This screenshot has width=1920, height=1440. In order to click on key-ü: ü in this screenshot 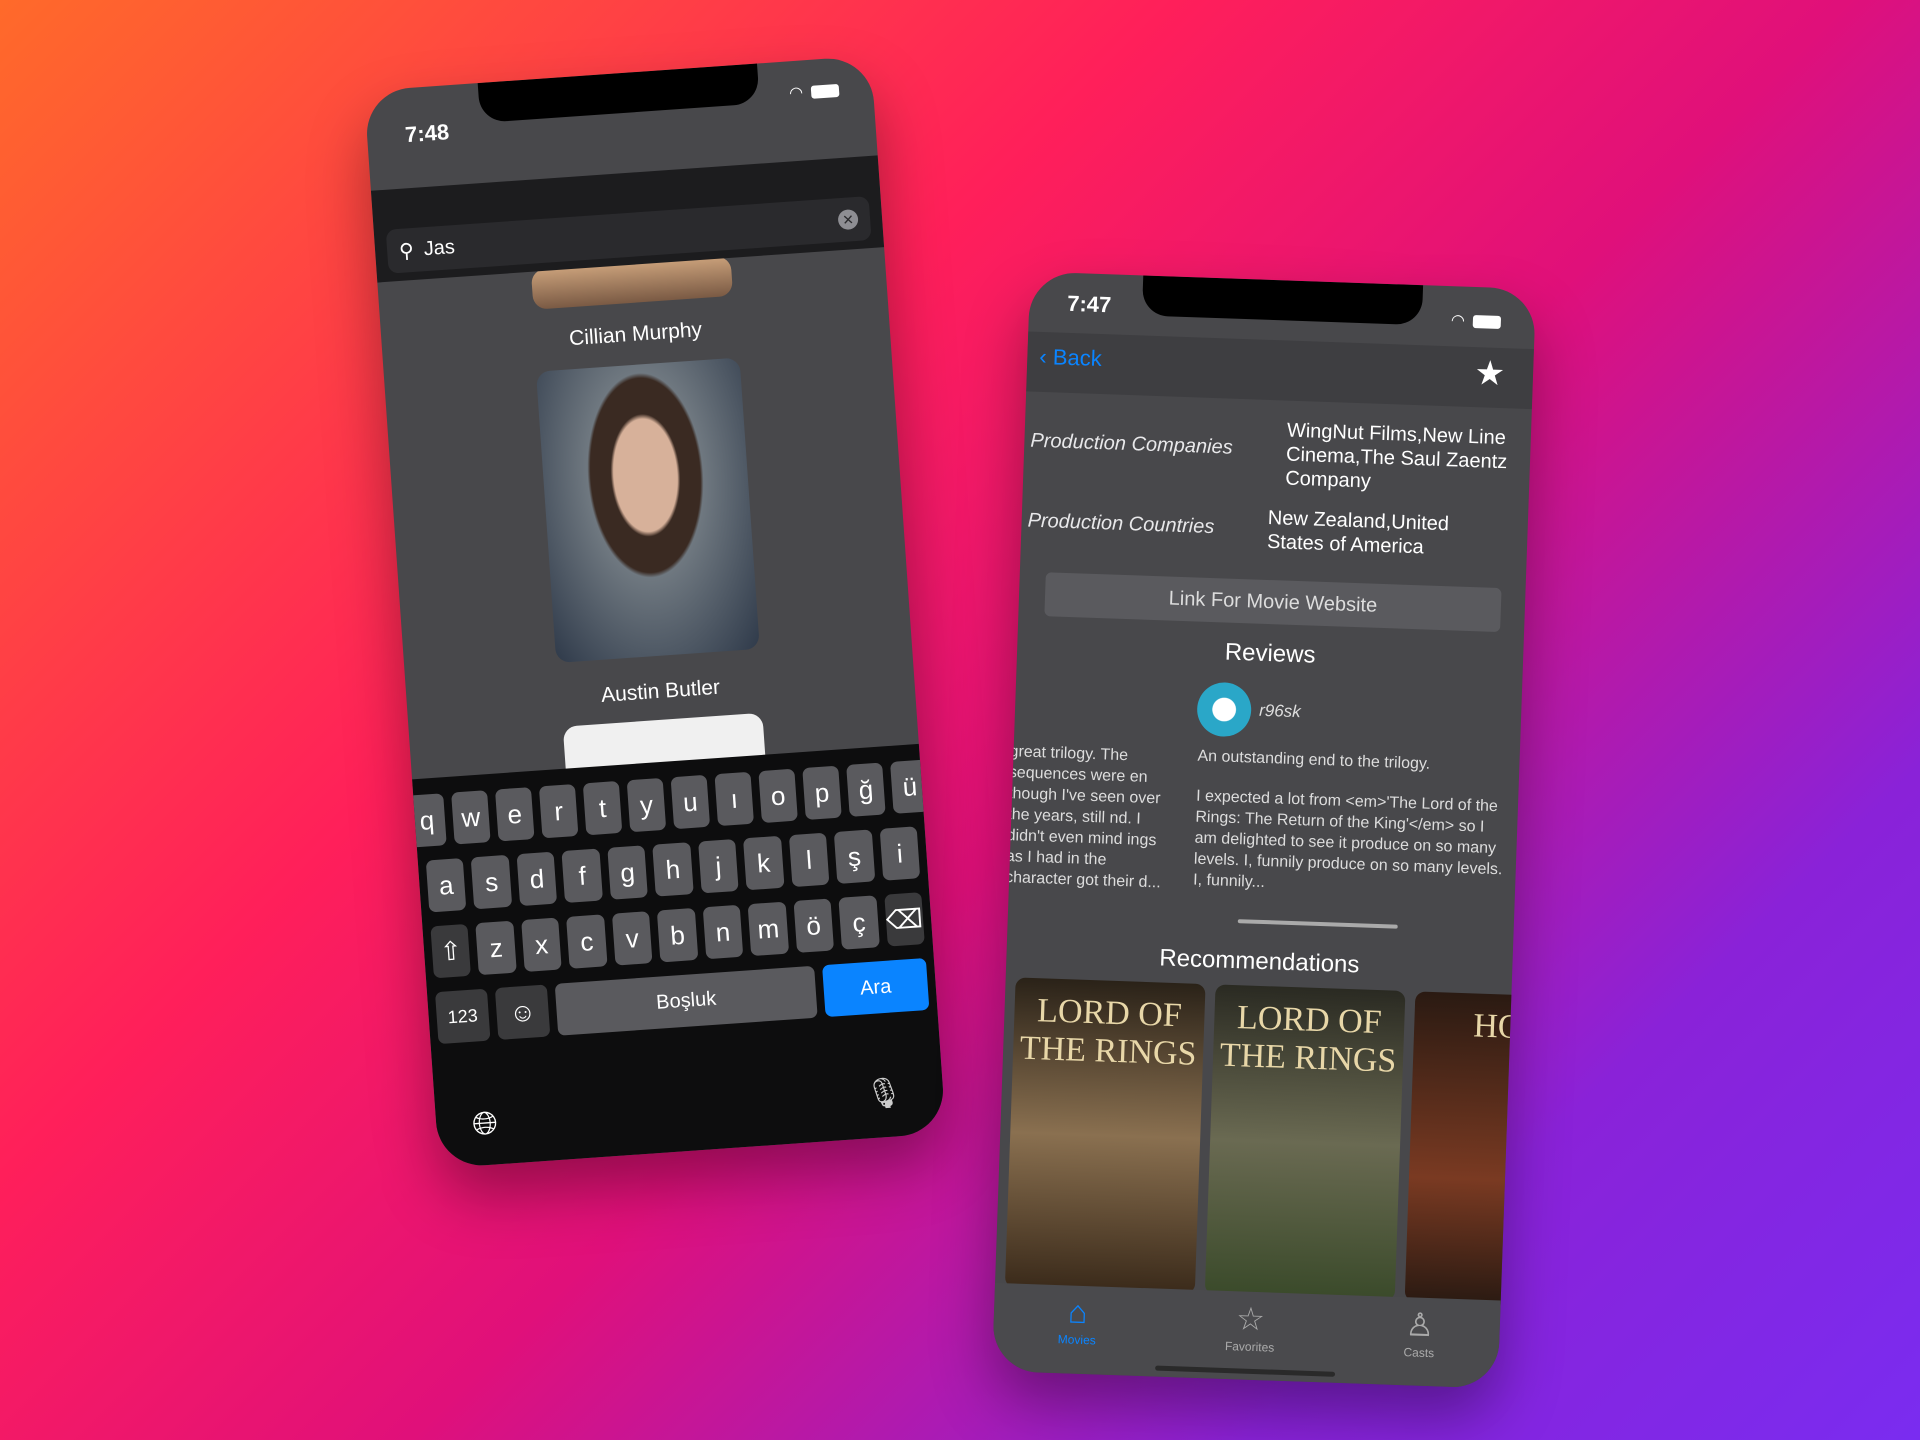, I will do `click(910, 786)`.